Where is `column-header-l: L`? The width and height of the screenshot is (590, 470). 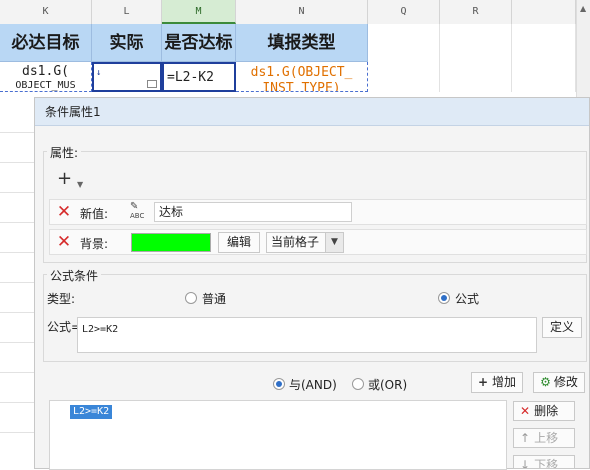
column-header-l: L is located at coordinates (127, 12).